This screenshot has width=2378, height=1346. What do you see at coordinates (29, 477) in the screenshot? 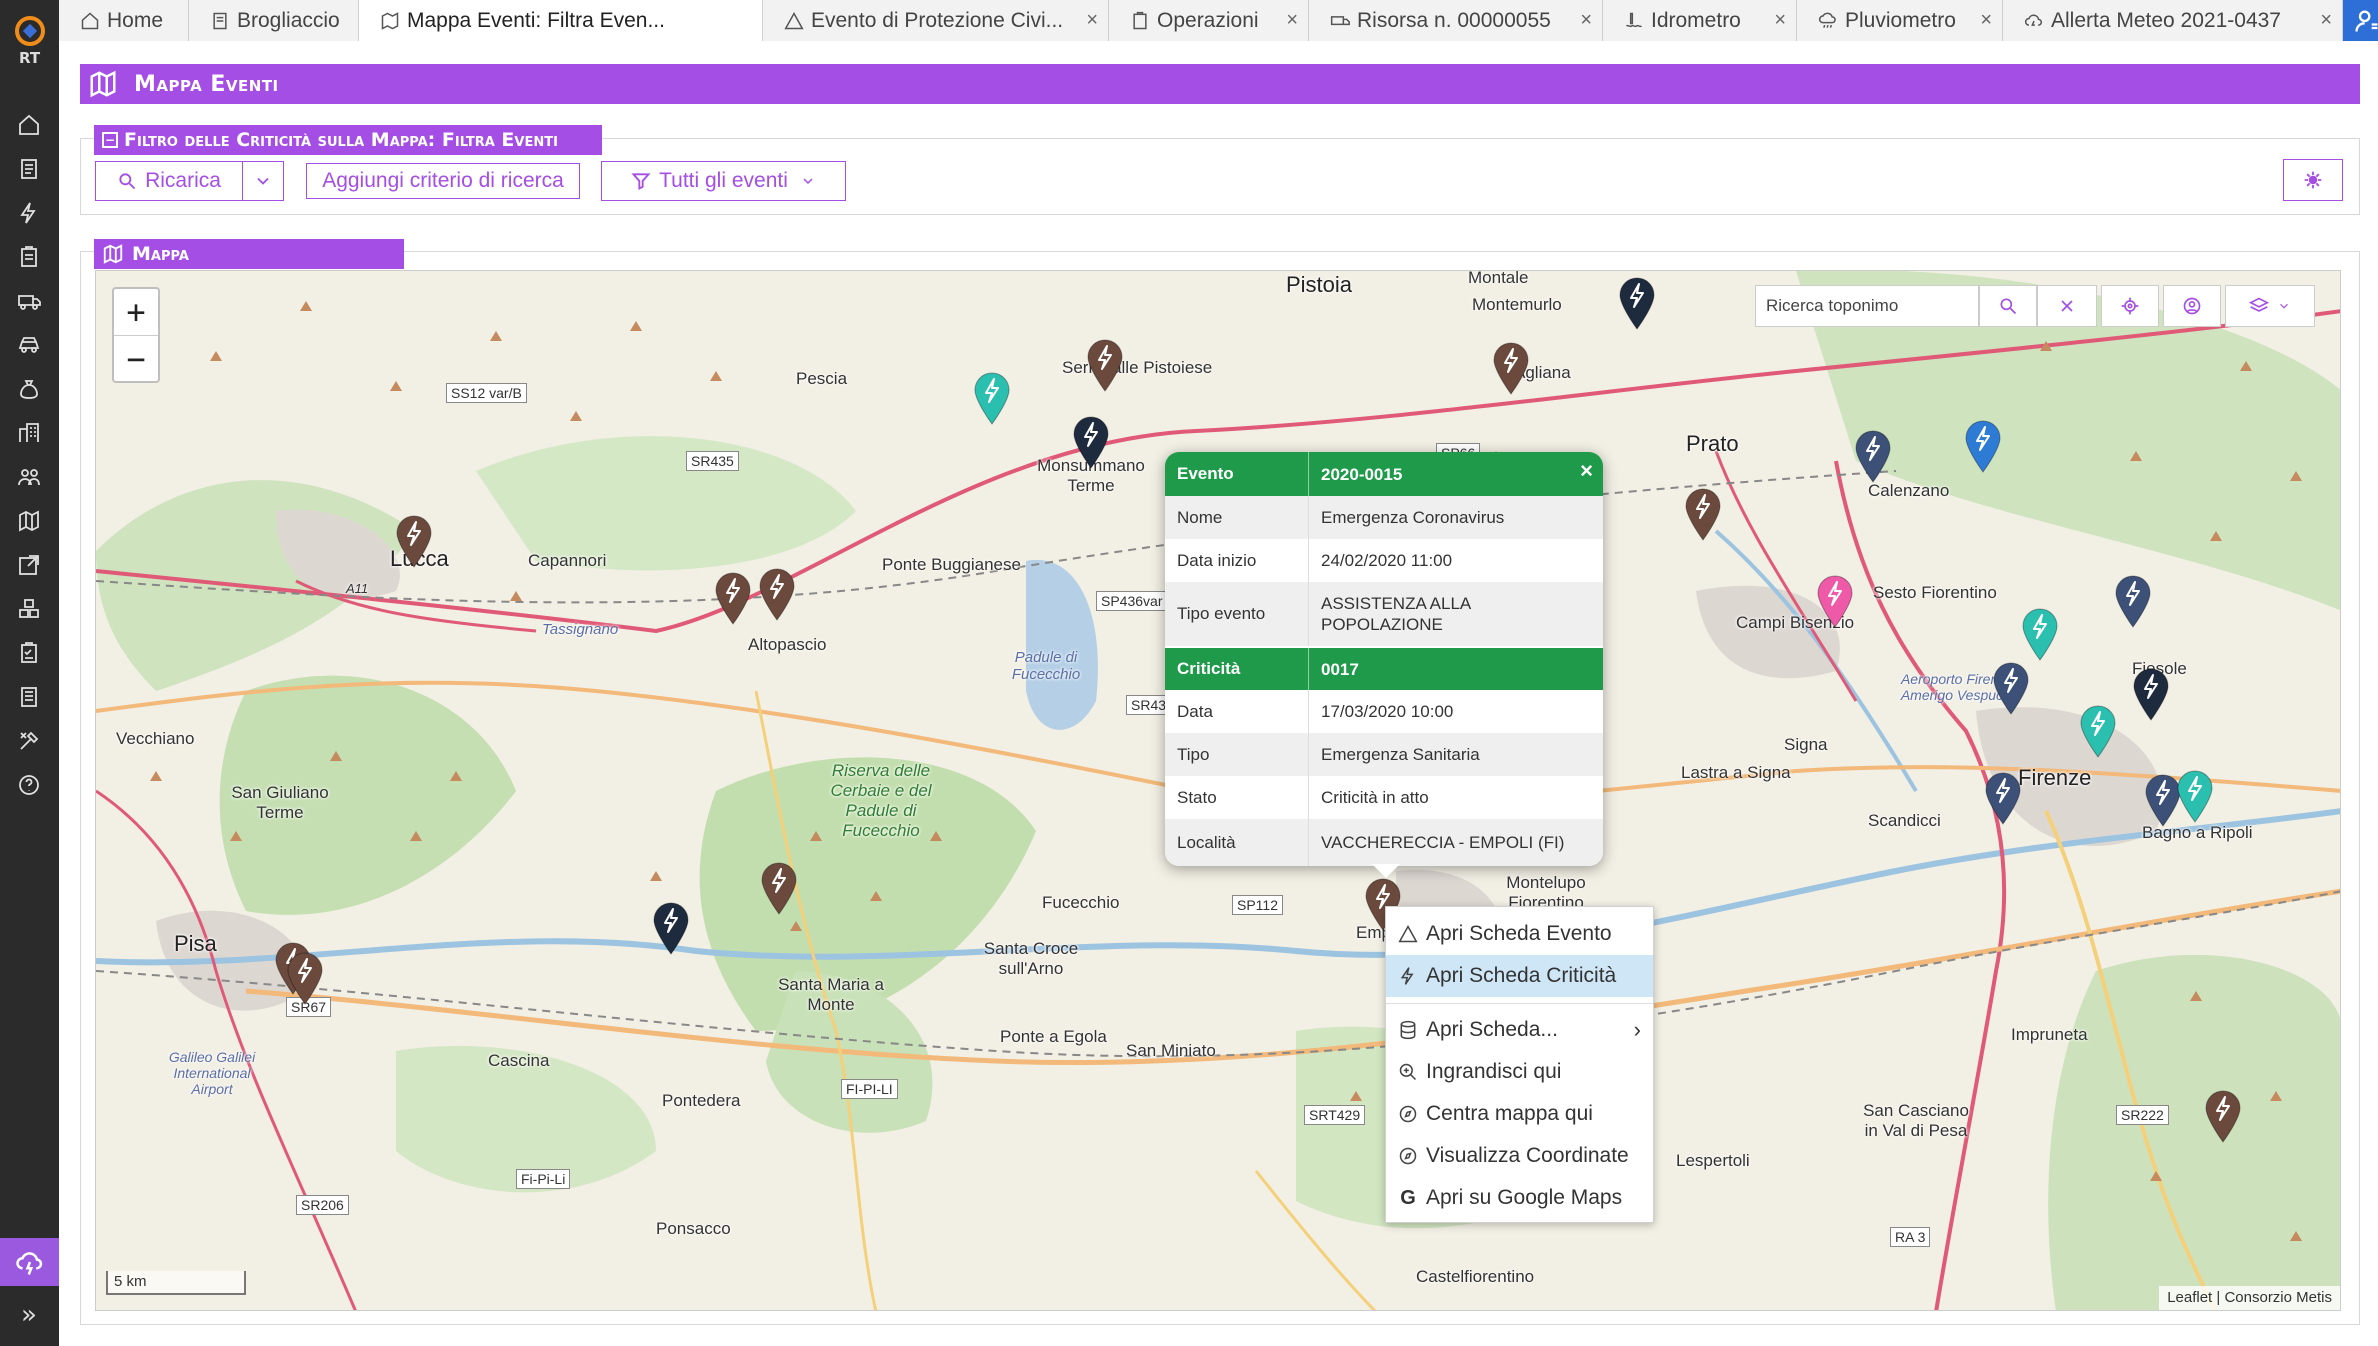
I see `users-icon` at bounding box center [29, 477].